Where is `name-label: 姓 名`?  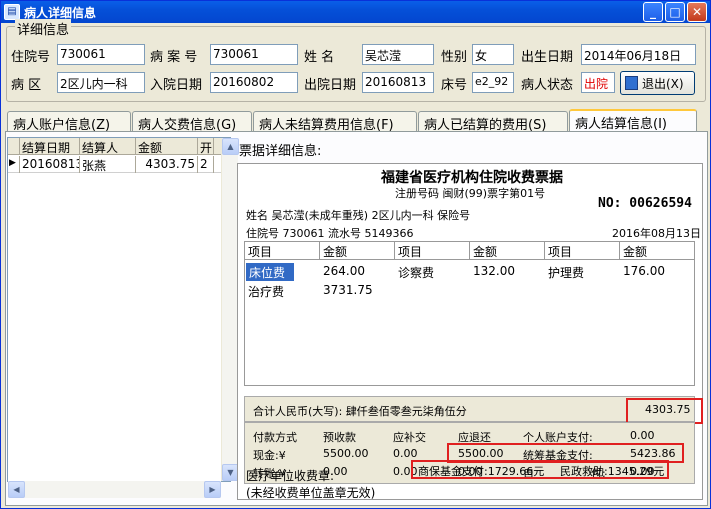
name-label: 姓 名 is located at coordinates (319, 57).